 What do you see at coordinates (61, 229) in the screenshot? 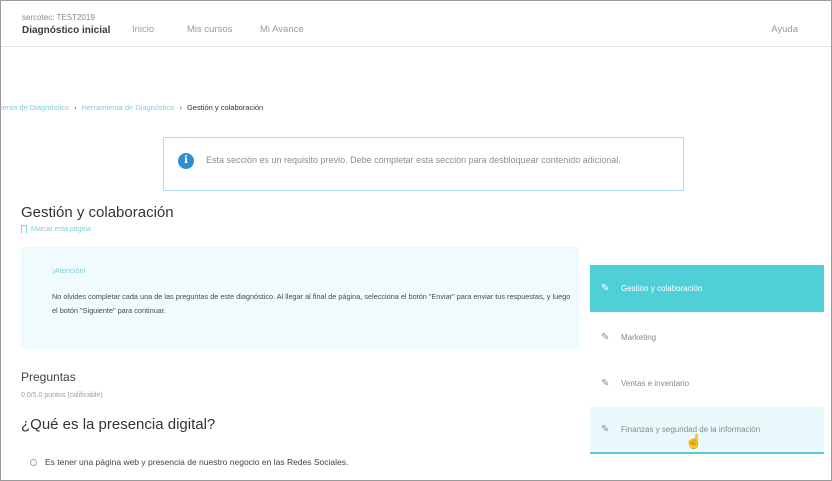
I see `bookmark-label: Marcar esta página` at bounding box center [61, 229].